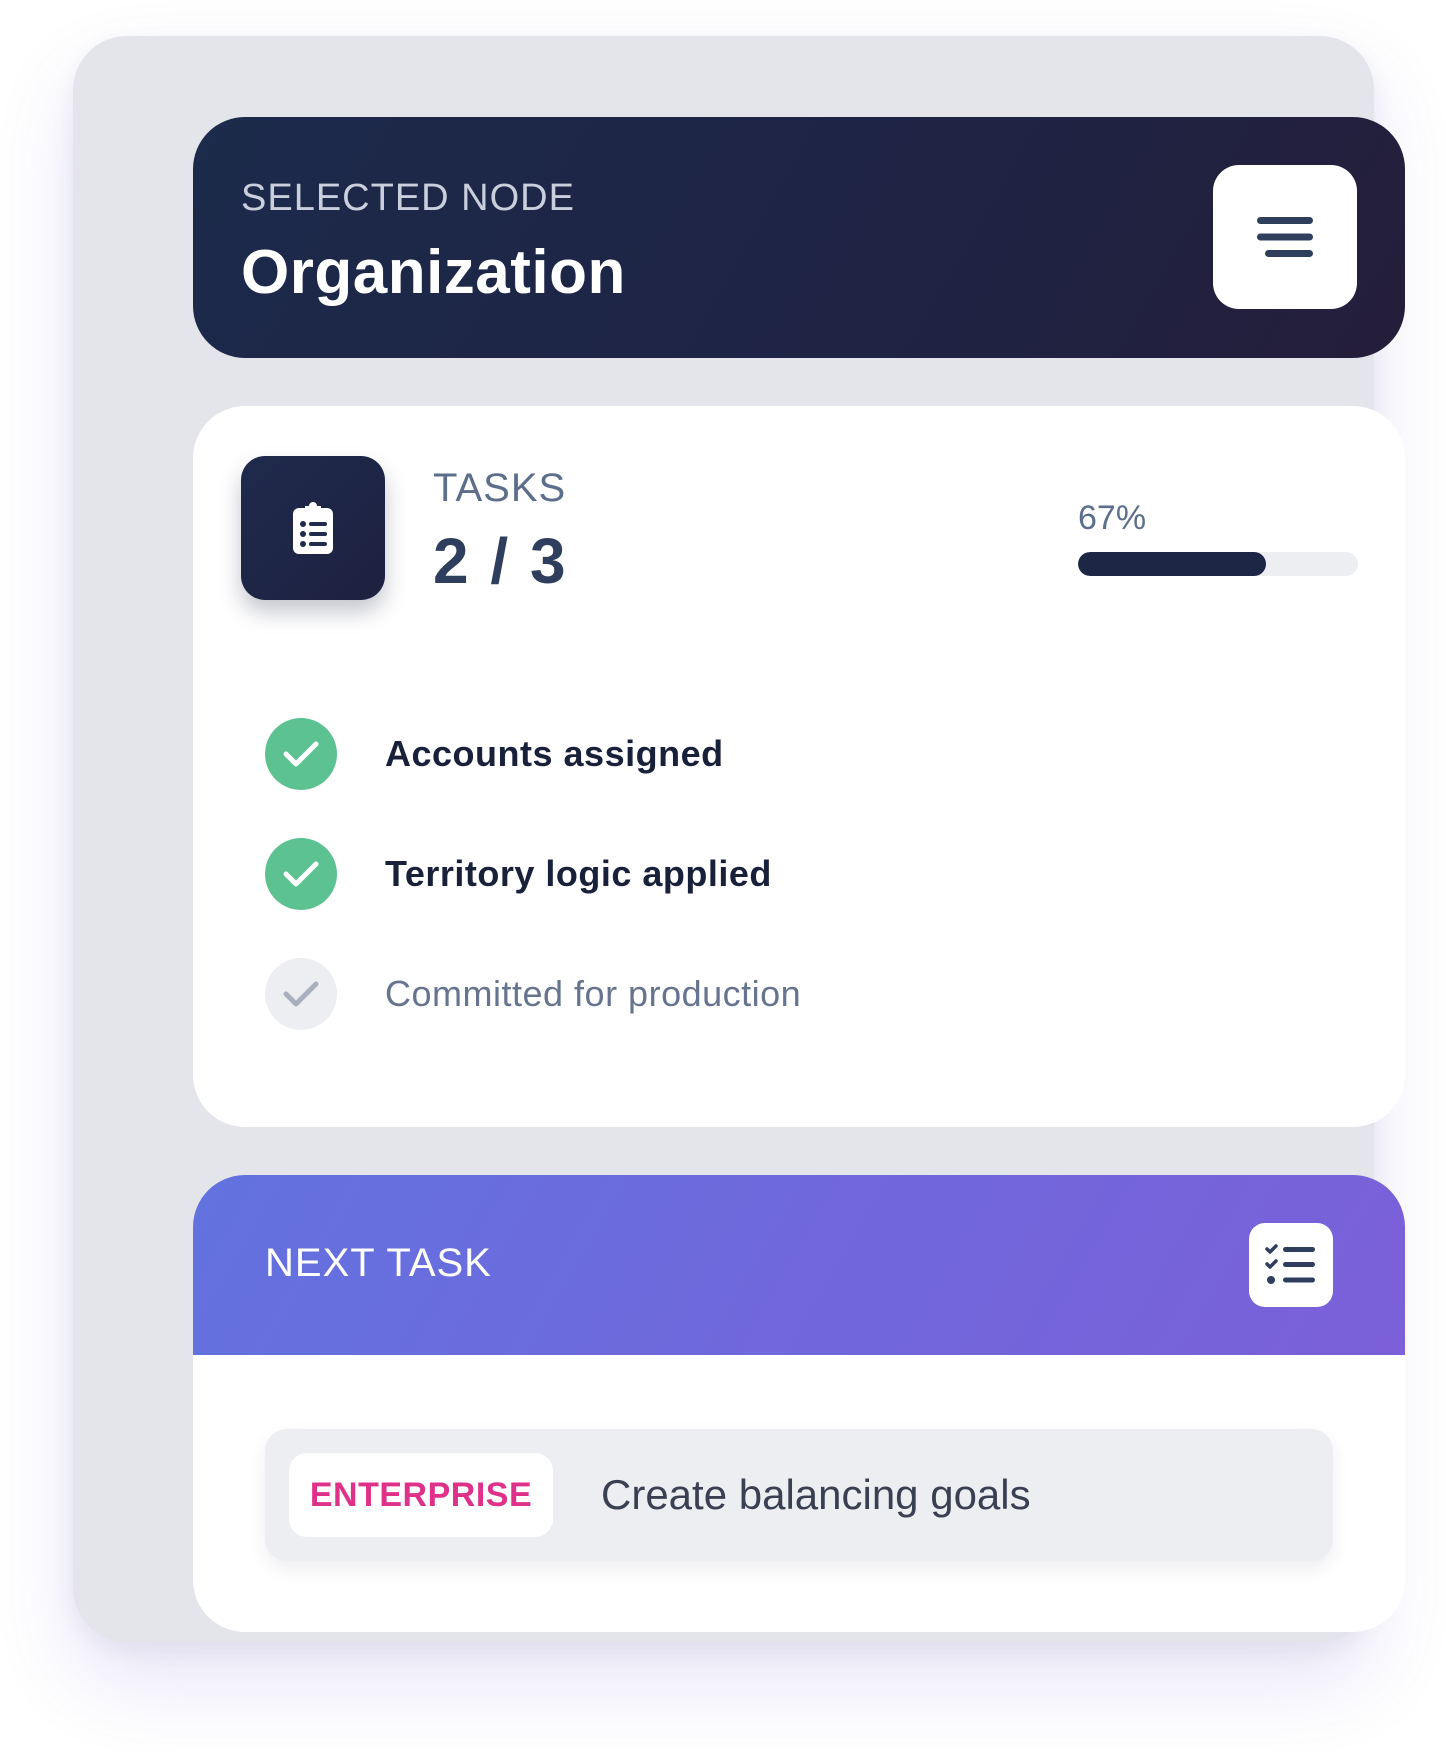 Image resolution: width=1446 pixels, height=1752 pixels. What do you see at coordinates (500, 488) in the screenshot?
I see `tasks-label: TASKS` at bounding box center [500, 488].